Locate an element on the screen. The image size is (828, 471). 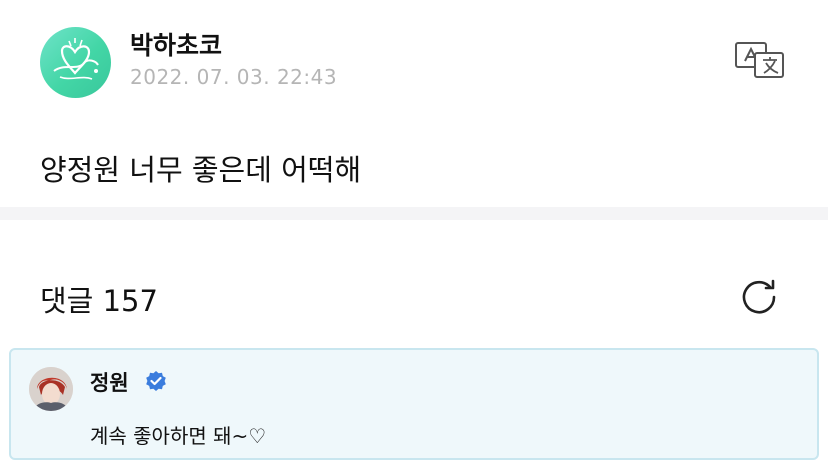
commenter-avatar is located at coordinates (51, 389).